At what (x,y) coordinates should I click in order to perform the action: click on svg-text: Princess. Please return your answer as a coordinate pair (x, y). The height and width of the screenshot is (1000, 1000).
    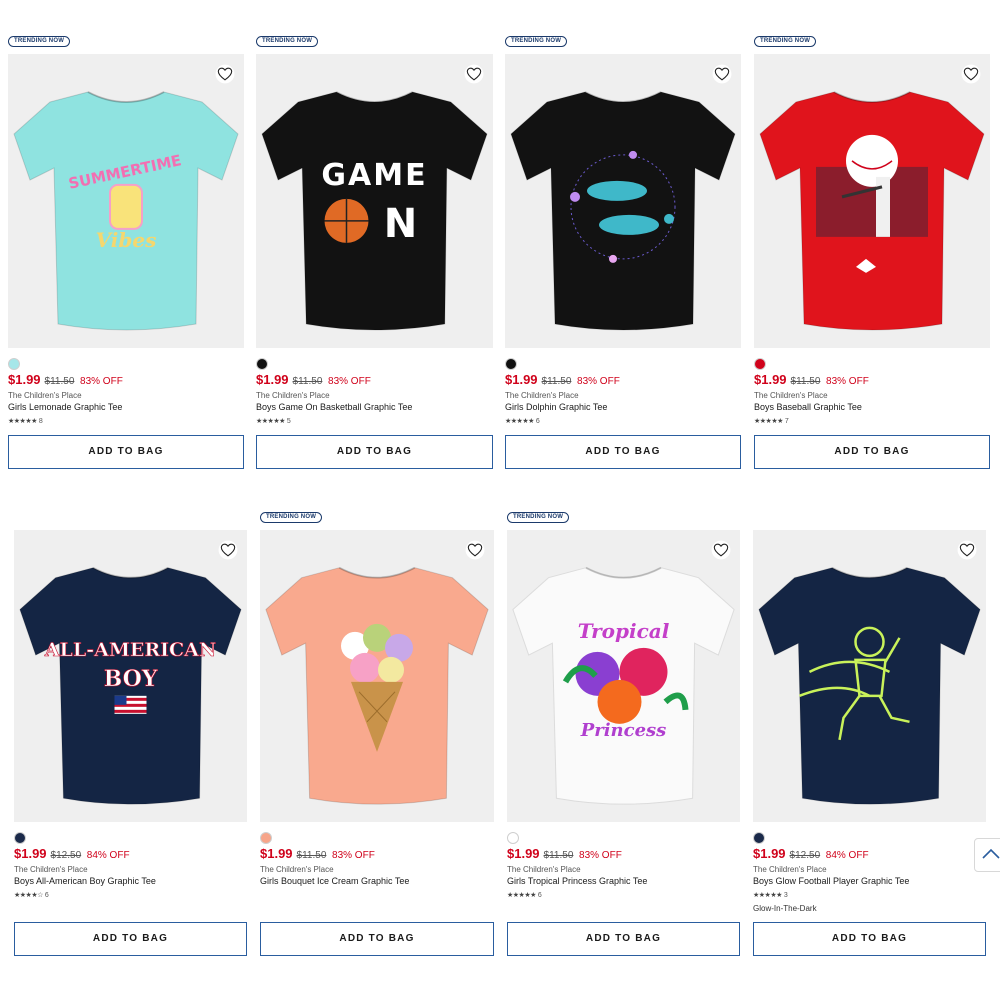
    Looking at the image, I should click on (623, 730).